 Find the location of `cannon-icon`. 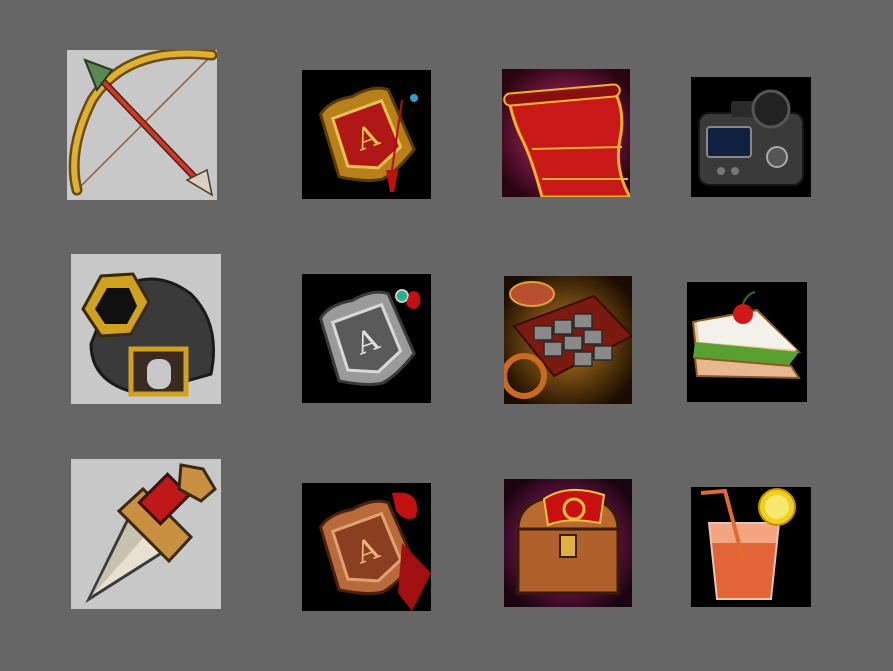

cannon-icon is located at coordinates (148, 334).